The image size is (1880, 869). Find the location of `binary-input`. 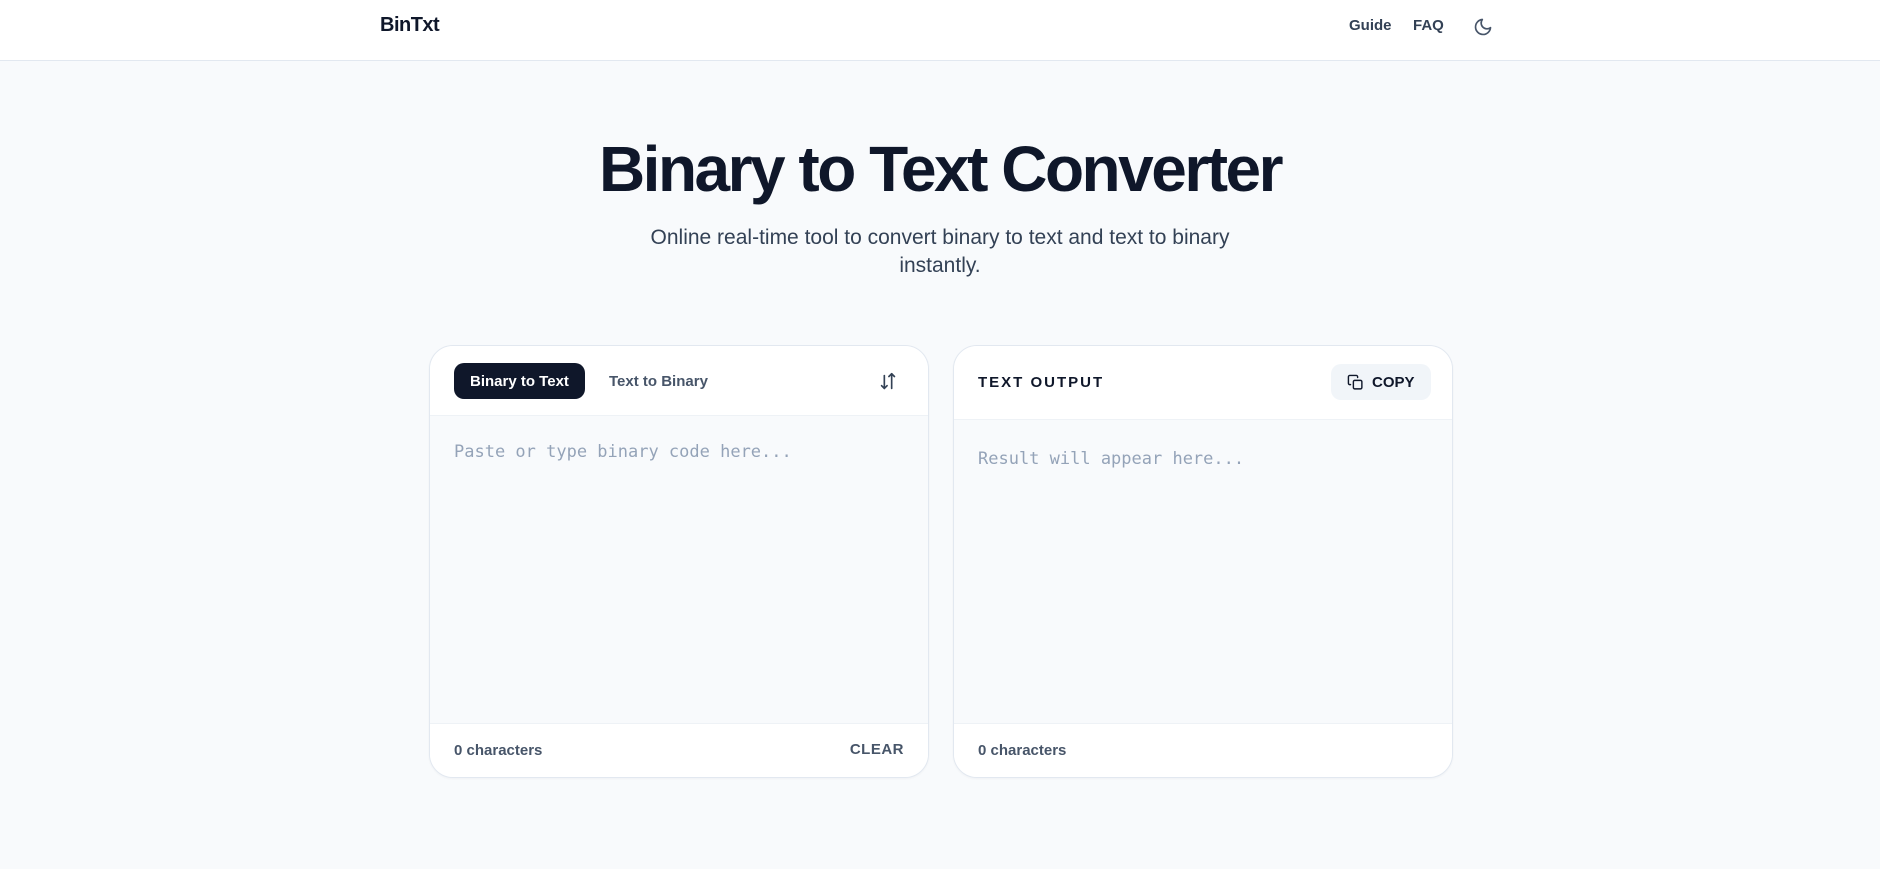

binary-input is located at coordinates (679, 570).